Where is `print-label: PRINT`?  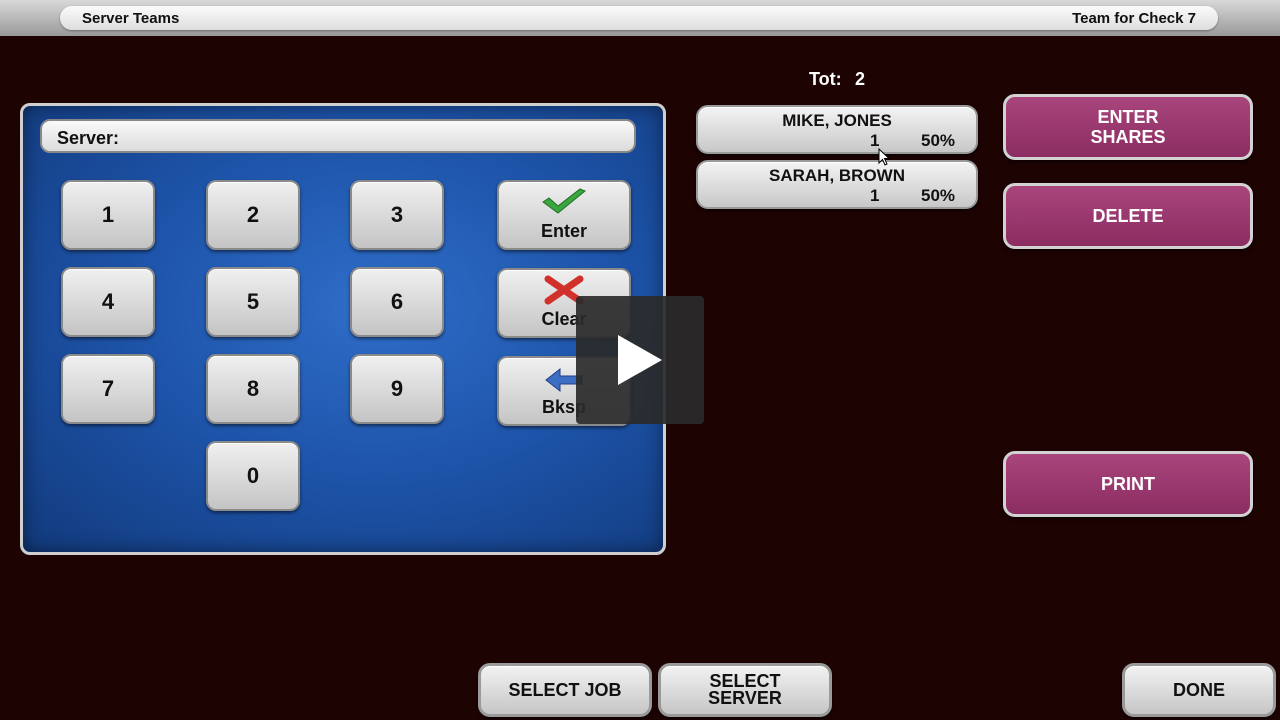
print-label: PRINT is located at coordinates (1128, 484).